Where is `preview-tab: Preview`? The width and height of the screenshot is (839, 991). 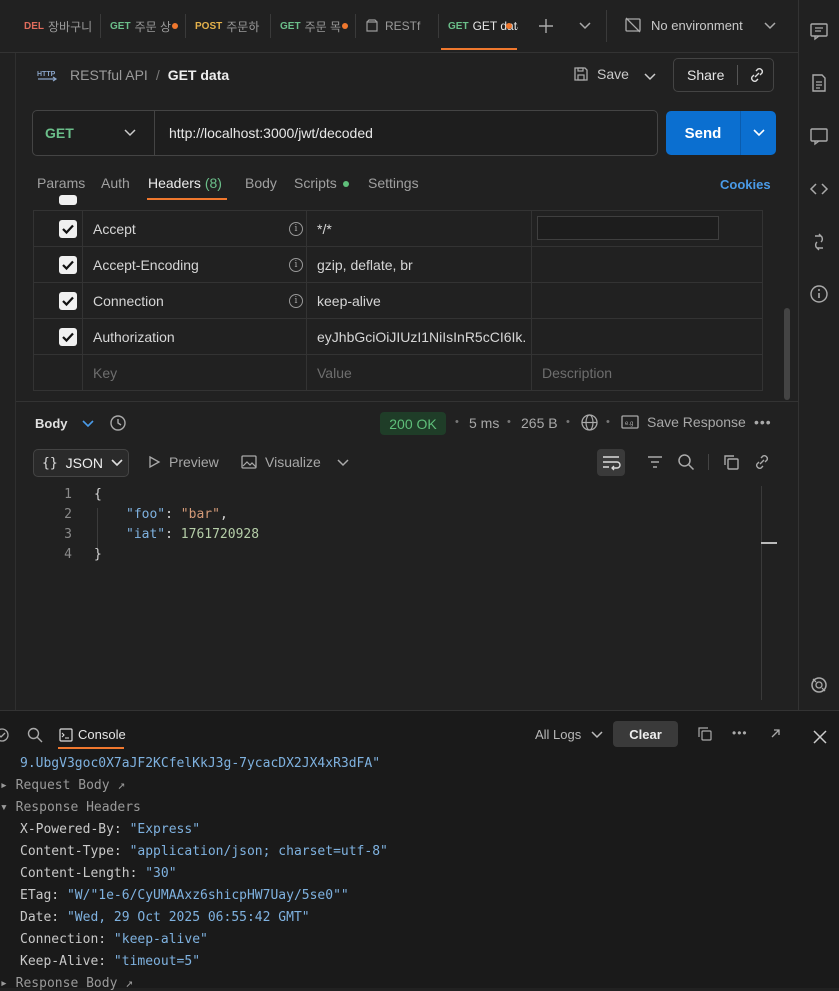 preview-tab: Preview is located at coordinates (183, 462).